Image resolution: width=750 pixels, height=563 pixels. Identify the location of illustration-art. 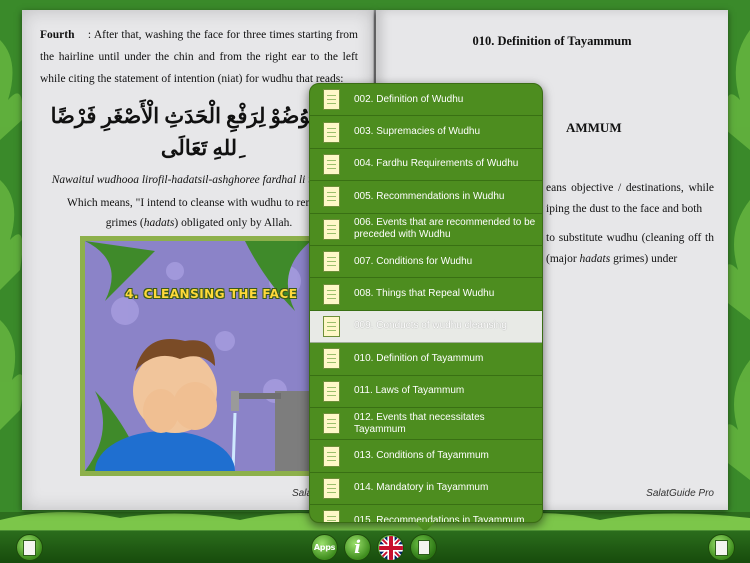
(198, 356).